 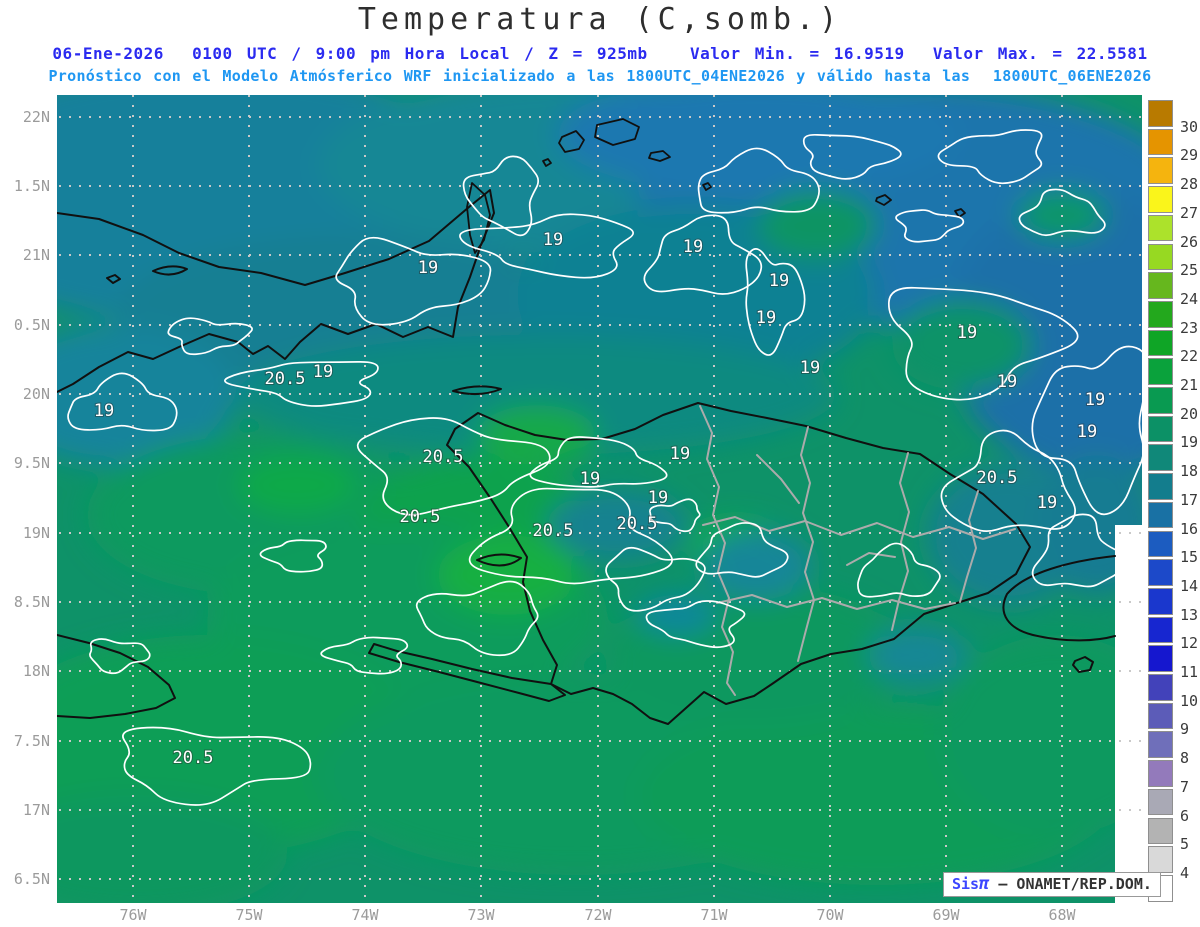 What do you see at coordinates (1189, 413) in the screenshot?
I see `colorbar-tick-label: 20` at bounding box center [1189, 413].